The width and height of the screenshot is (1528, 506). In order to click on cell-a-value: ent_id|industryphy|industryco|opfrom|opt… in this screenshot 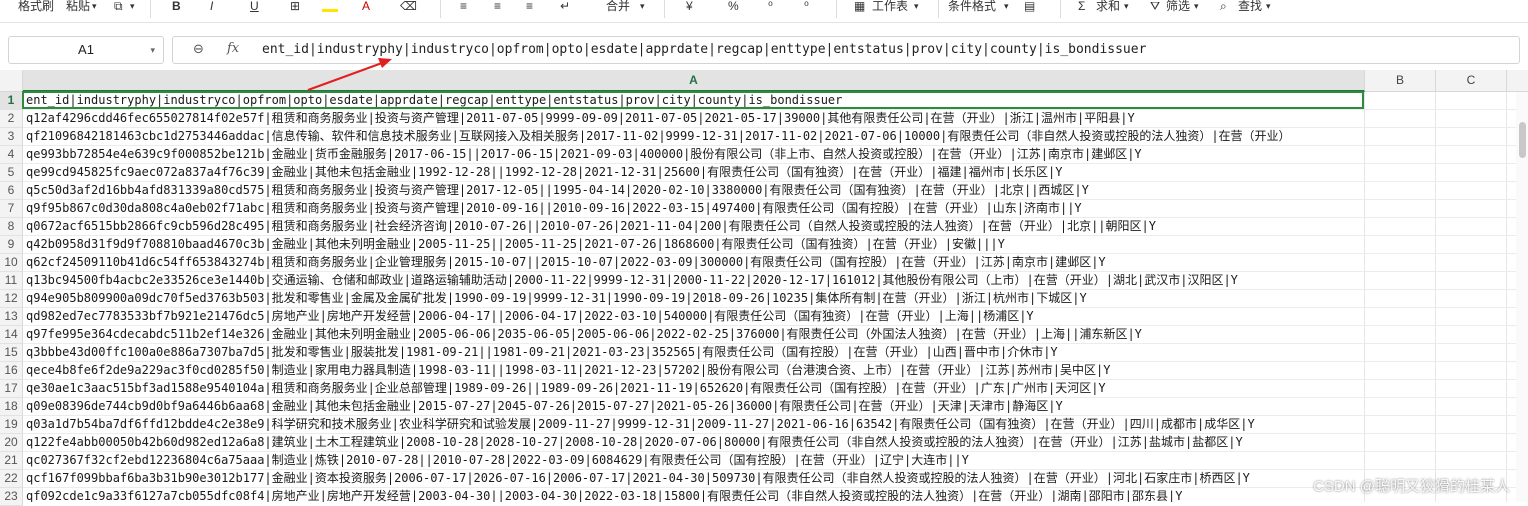, I will do `click(434, 100)`.